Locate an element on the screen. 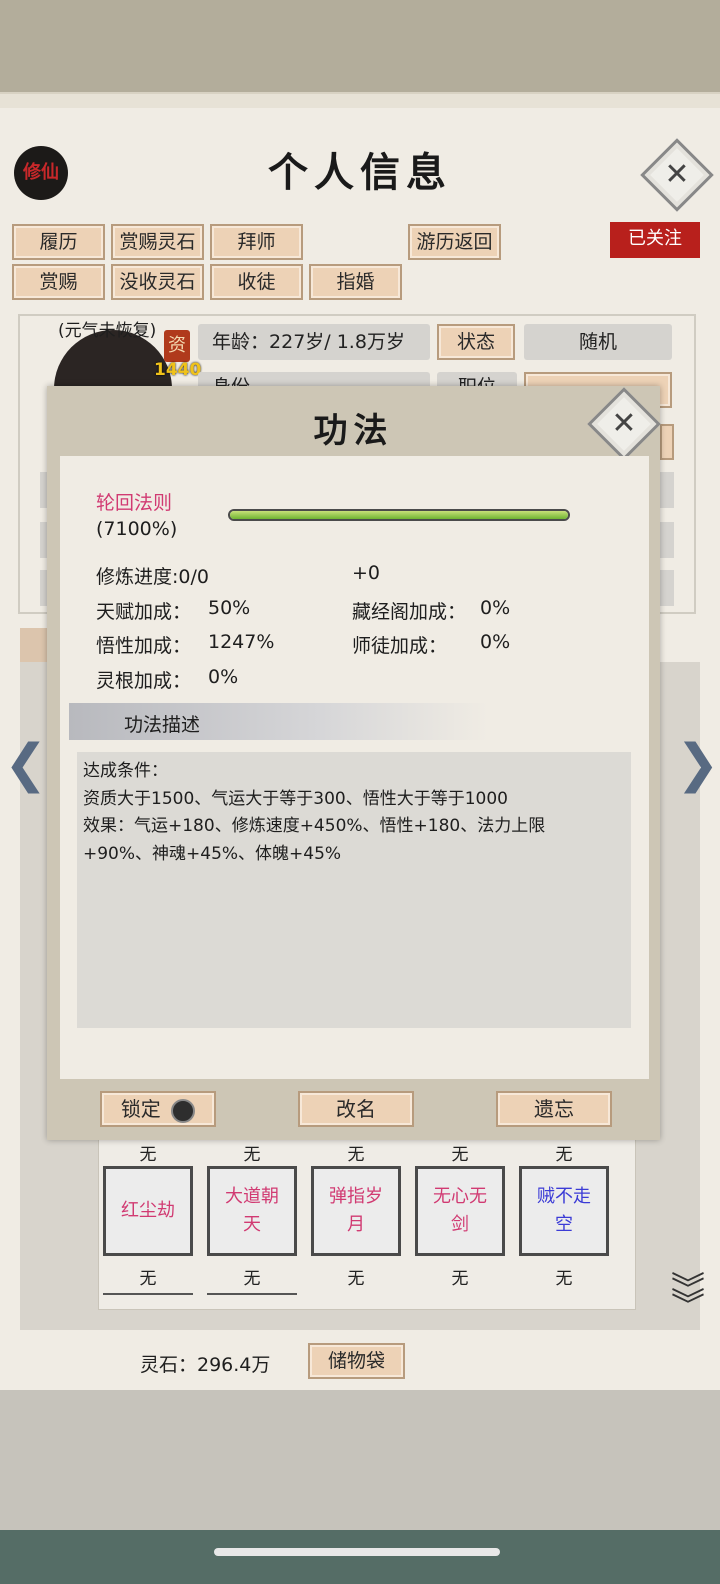  system-nav-bar is located at coordinates (360, 1557).